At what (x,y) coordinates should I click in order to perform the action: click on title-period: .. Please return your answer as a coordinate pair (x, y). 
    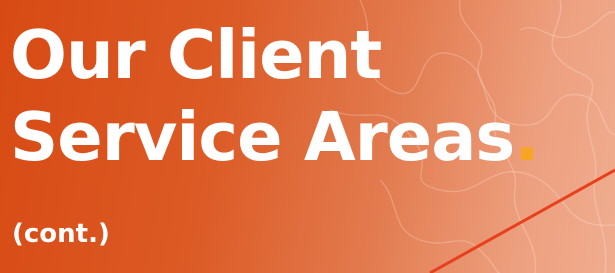
    Looking at the image, I should click on (526, 137).